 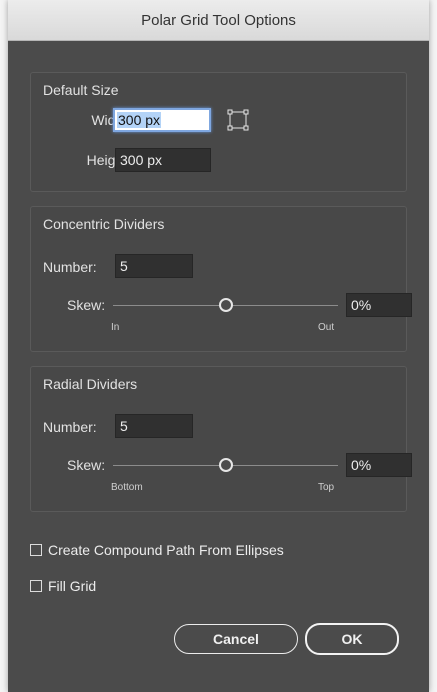 What do you see at coordinates (70, 427) in the screenshot?
I see `radial-number-label: Number:` at bounding box center [70, 427].